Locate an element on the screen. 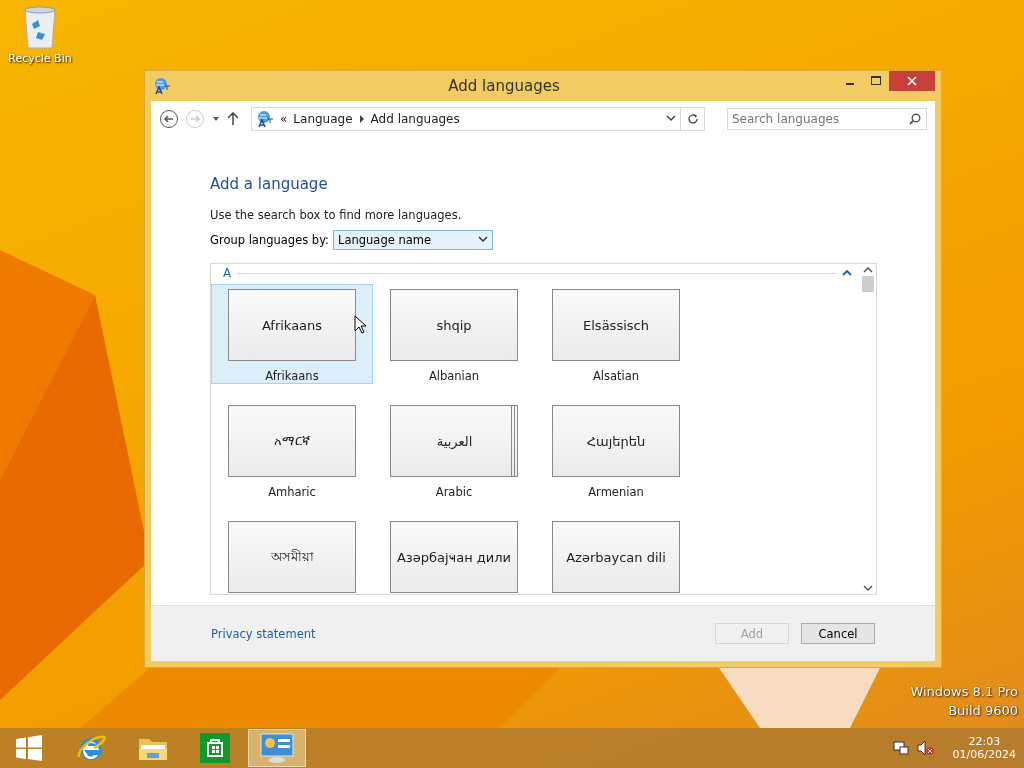 The width and height of the screenshot is (1024, 768). breadcrumb-arrow-icon is located at coordinates (361, 119).